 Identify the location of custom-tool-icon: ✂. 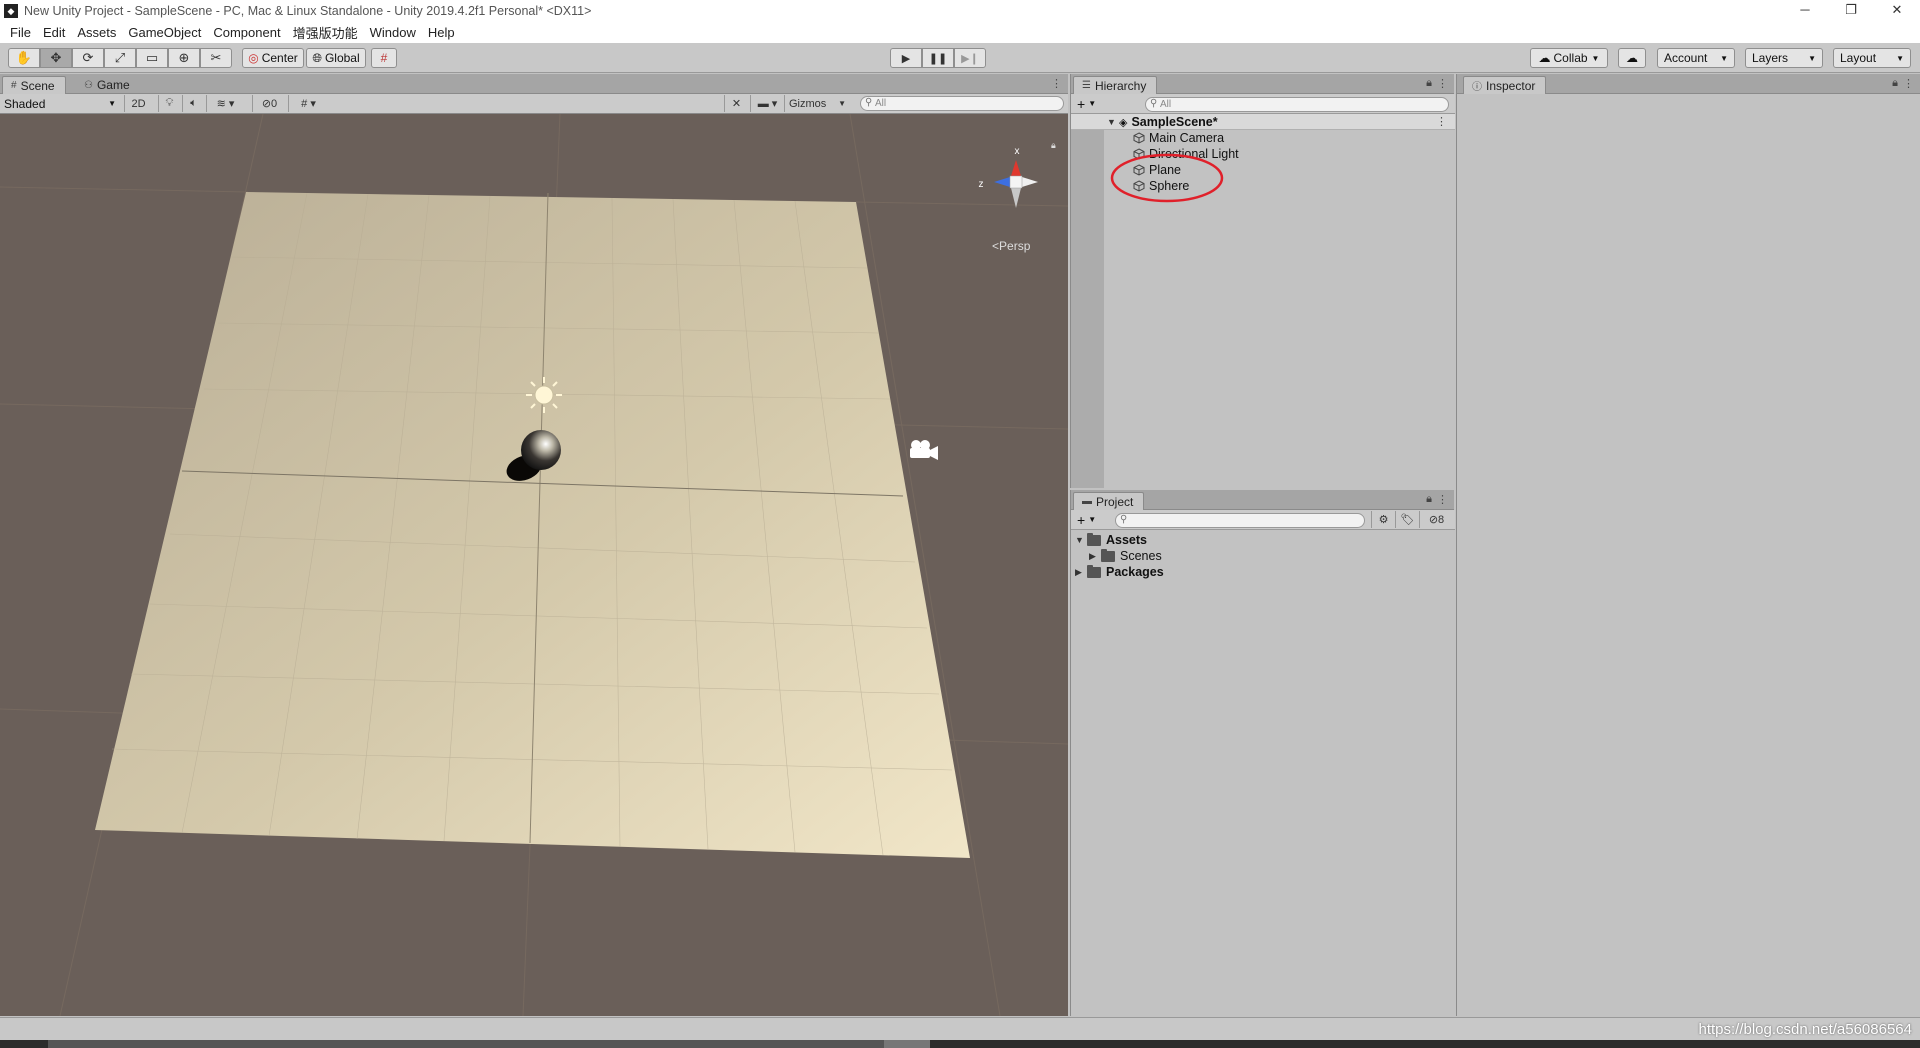
(216, 58).